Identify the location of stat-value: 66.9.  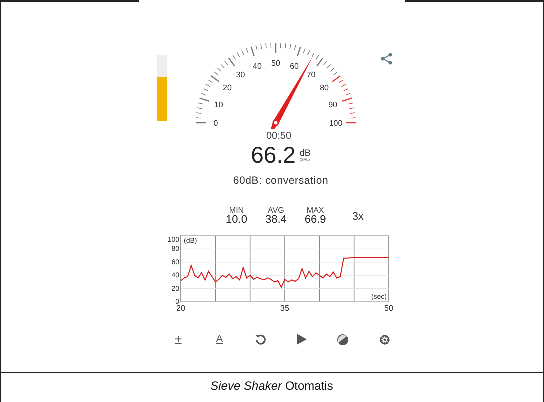
(315, 220).